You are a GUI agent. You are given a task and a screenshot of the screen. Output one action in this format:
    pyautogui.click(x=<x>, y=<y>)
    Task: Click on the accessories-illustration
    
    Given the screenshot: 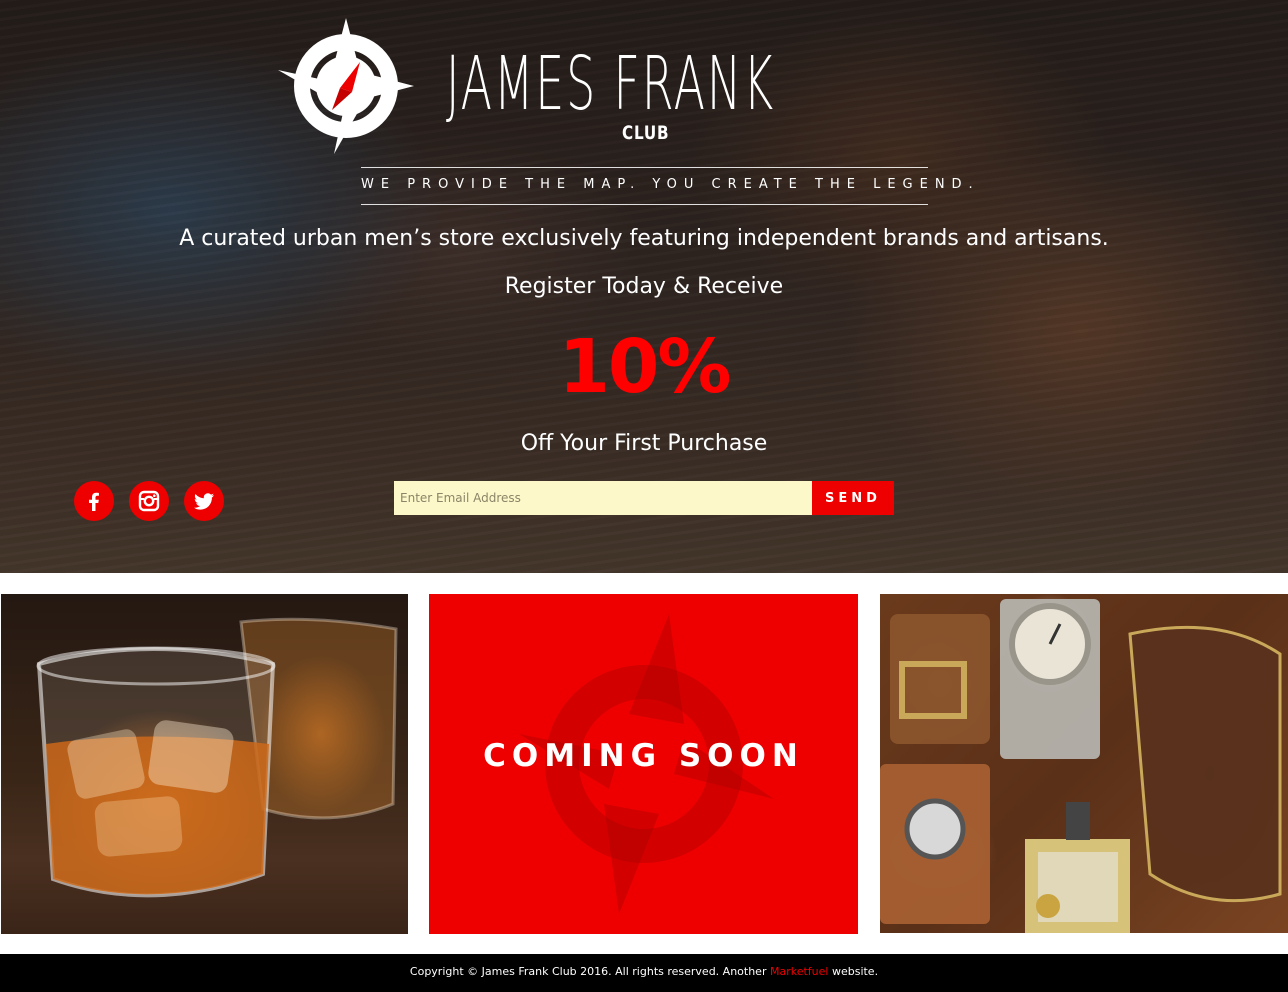 What is the action you would take?
    pyautogui.click(x=1081, y=766)
    